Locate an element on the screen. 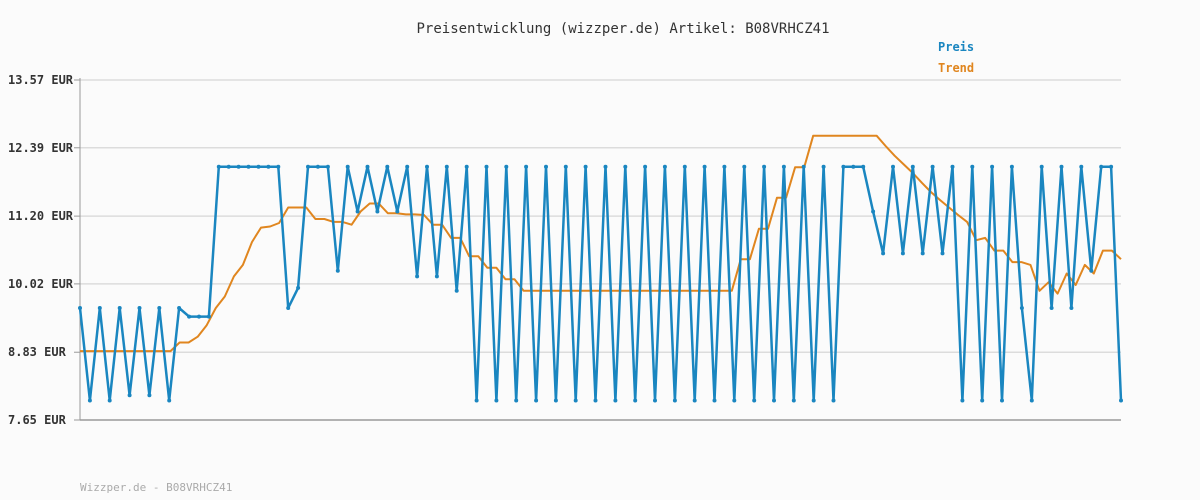 This screenshot has width=1200, height=500. legend-label-preis: Preis is located at coordinates (956, 47).